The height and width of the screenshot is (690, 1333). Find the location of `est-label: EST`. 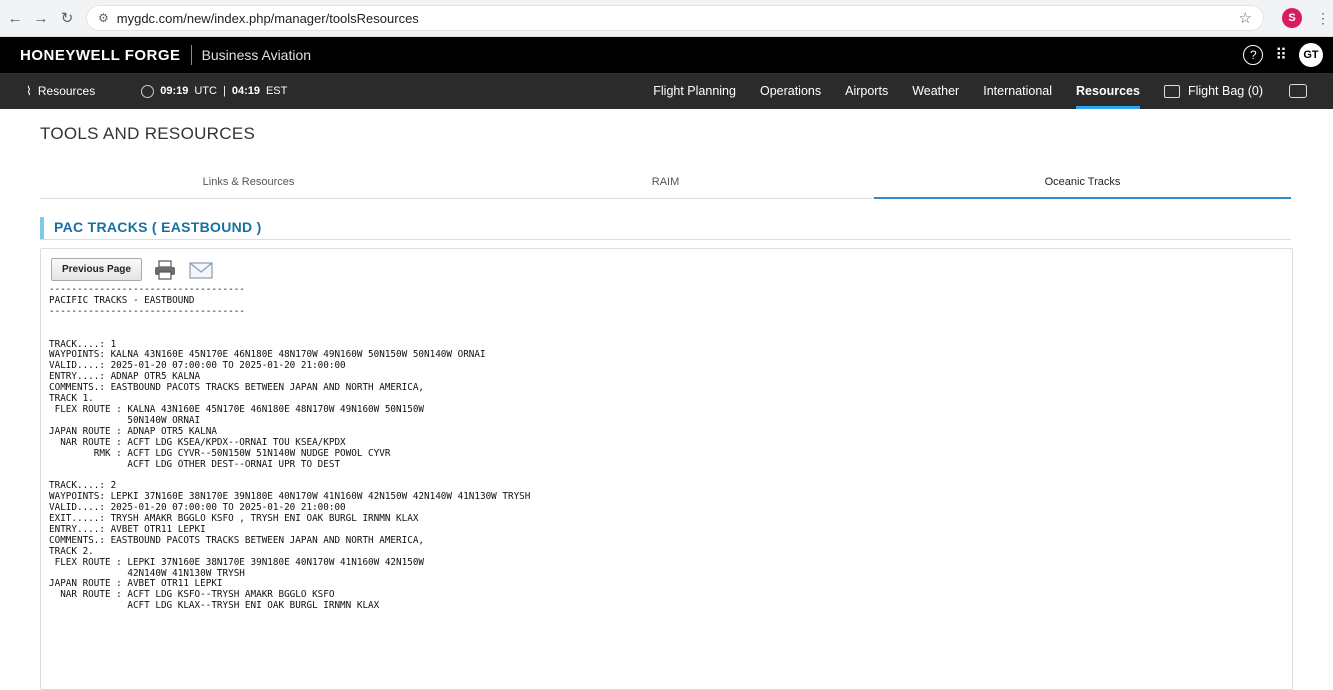

est-label: EST is located at coordinates (276, 91).